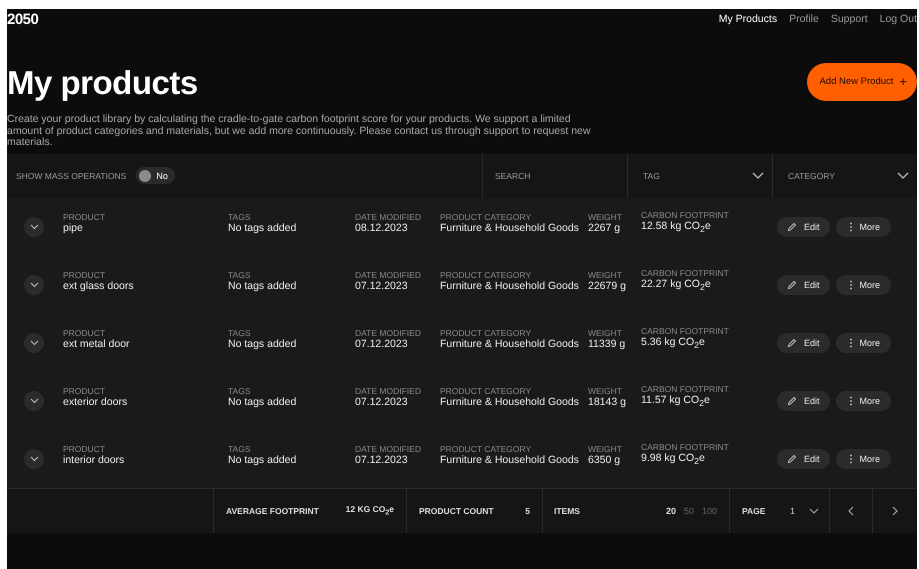 The height and width of the screenshot is (569, 919). Describe the element at coordinates (676, 402) in the screenshot. I see `footprint-value: 11.57 kg CO$_{2}$e` at that location.